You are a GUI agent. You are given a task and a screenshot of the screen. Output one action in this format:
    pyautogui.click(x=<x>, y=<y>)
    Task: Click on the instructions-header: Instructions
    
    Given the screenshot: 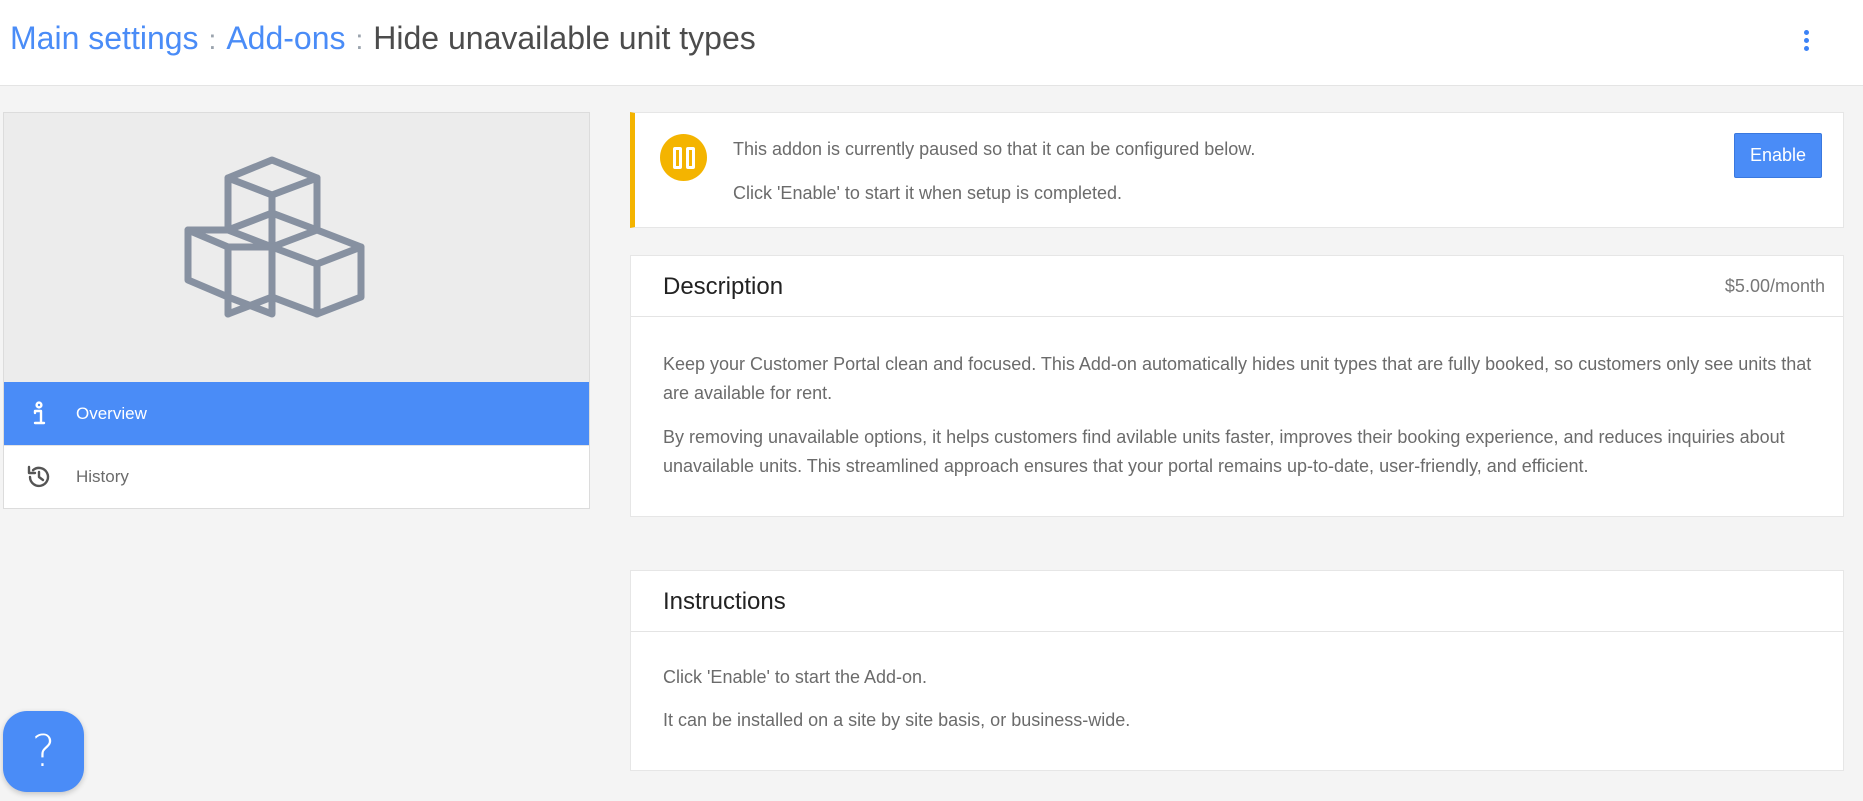 What is the action you would take?
    pyautogui.click(x=1237, y=601)
    